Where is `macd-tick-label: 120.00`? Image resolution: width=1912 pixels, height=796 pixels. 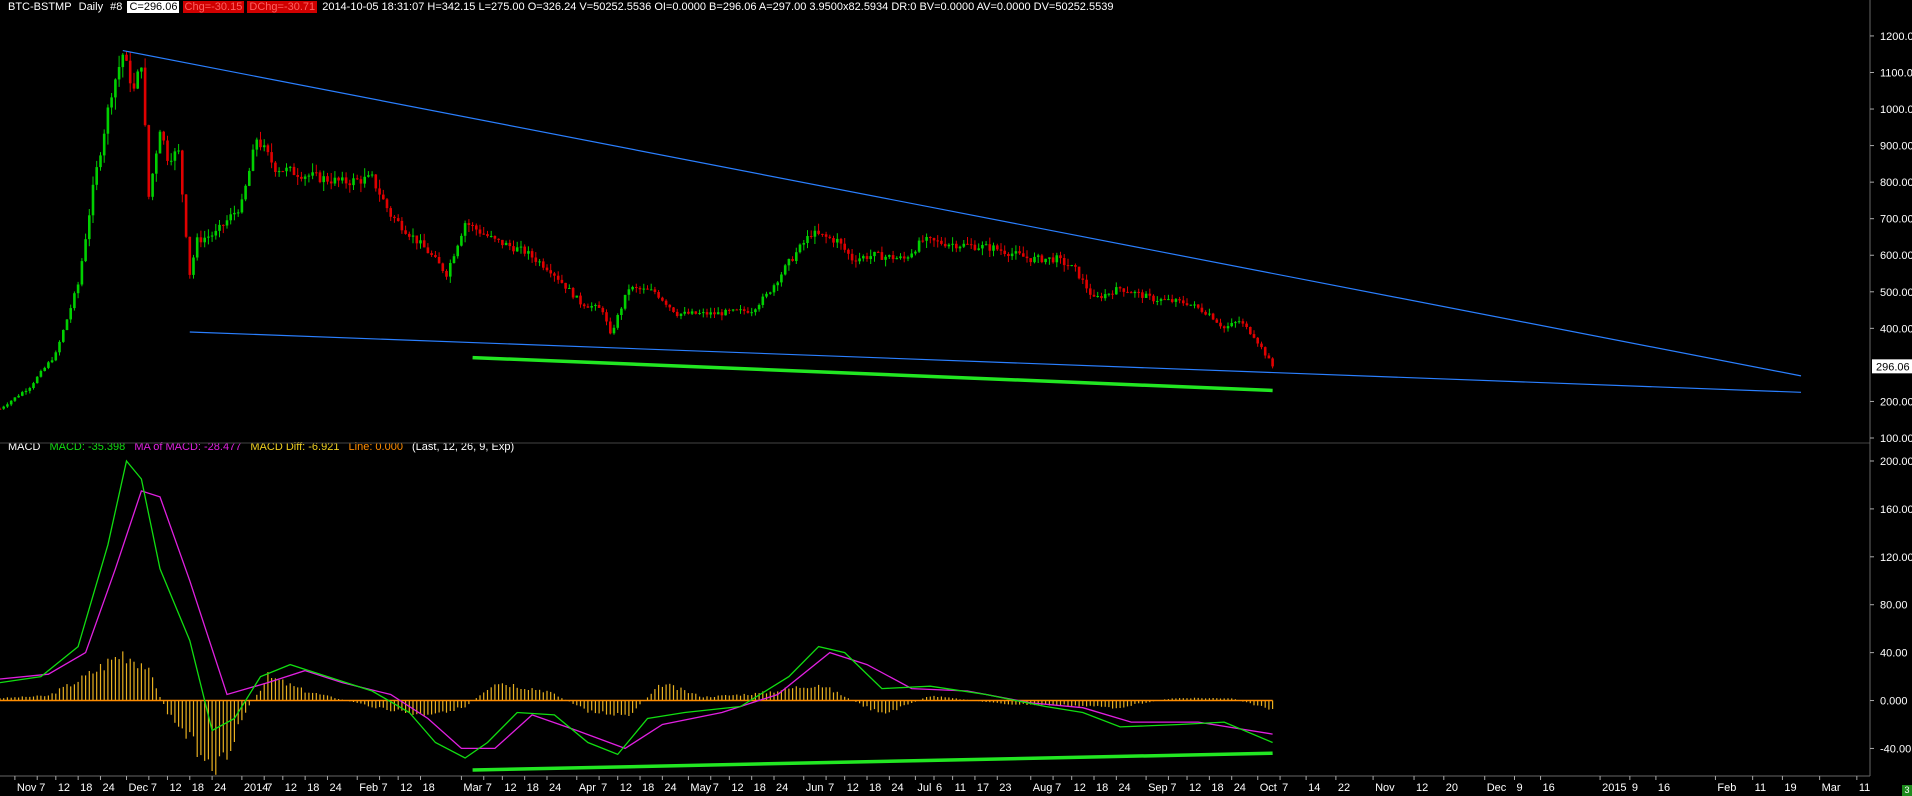
macd-tick-label: 120.00 is located at coordinates (1896, 558).